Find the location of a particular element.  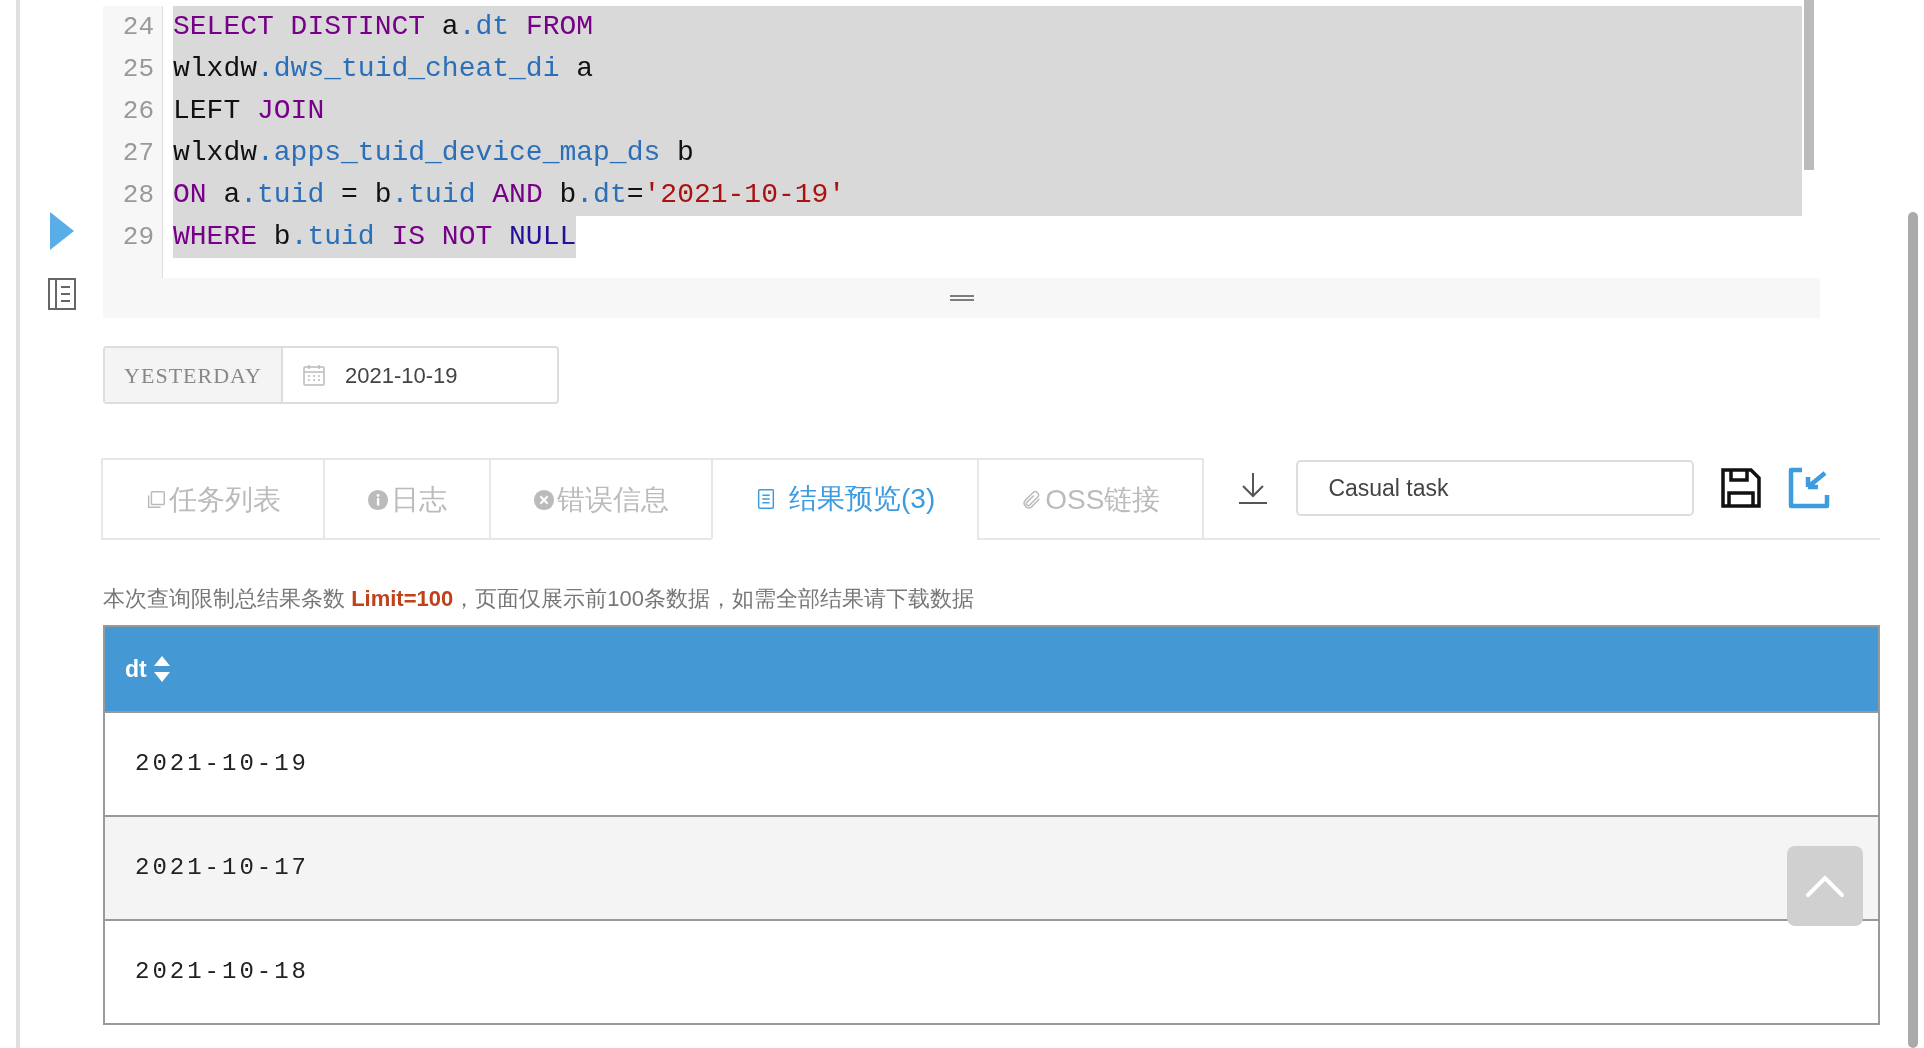

code-line: wlxdw.dws_tuid_cheat_di a is located at coordinates (383, 69).